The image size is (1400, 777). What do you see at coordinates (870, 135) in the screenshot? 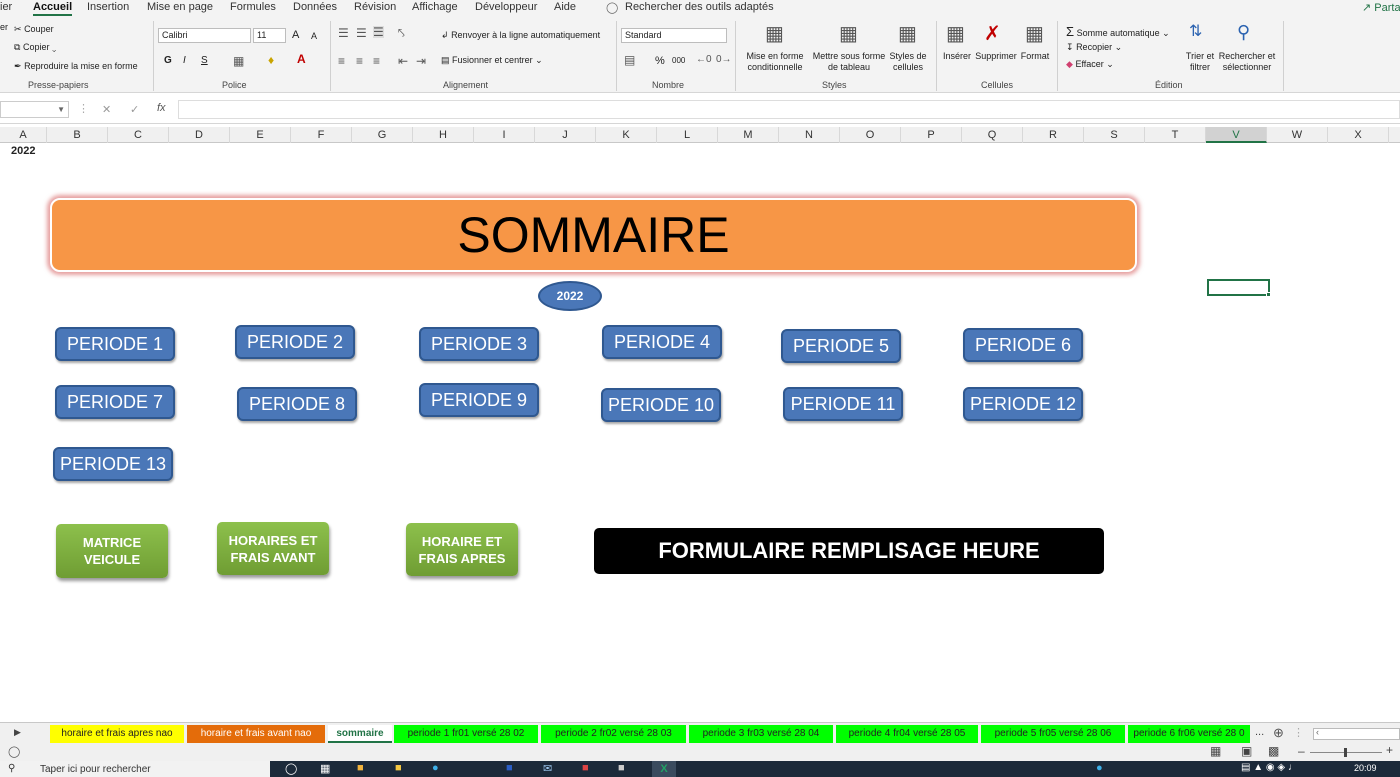
I see `column-header-o: O` at bounding box center [870, 135].